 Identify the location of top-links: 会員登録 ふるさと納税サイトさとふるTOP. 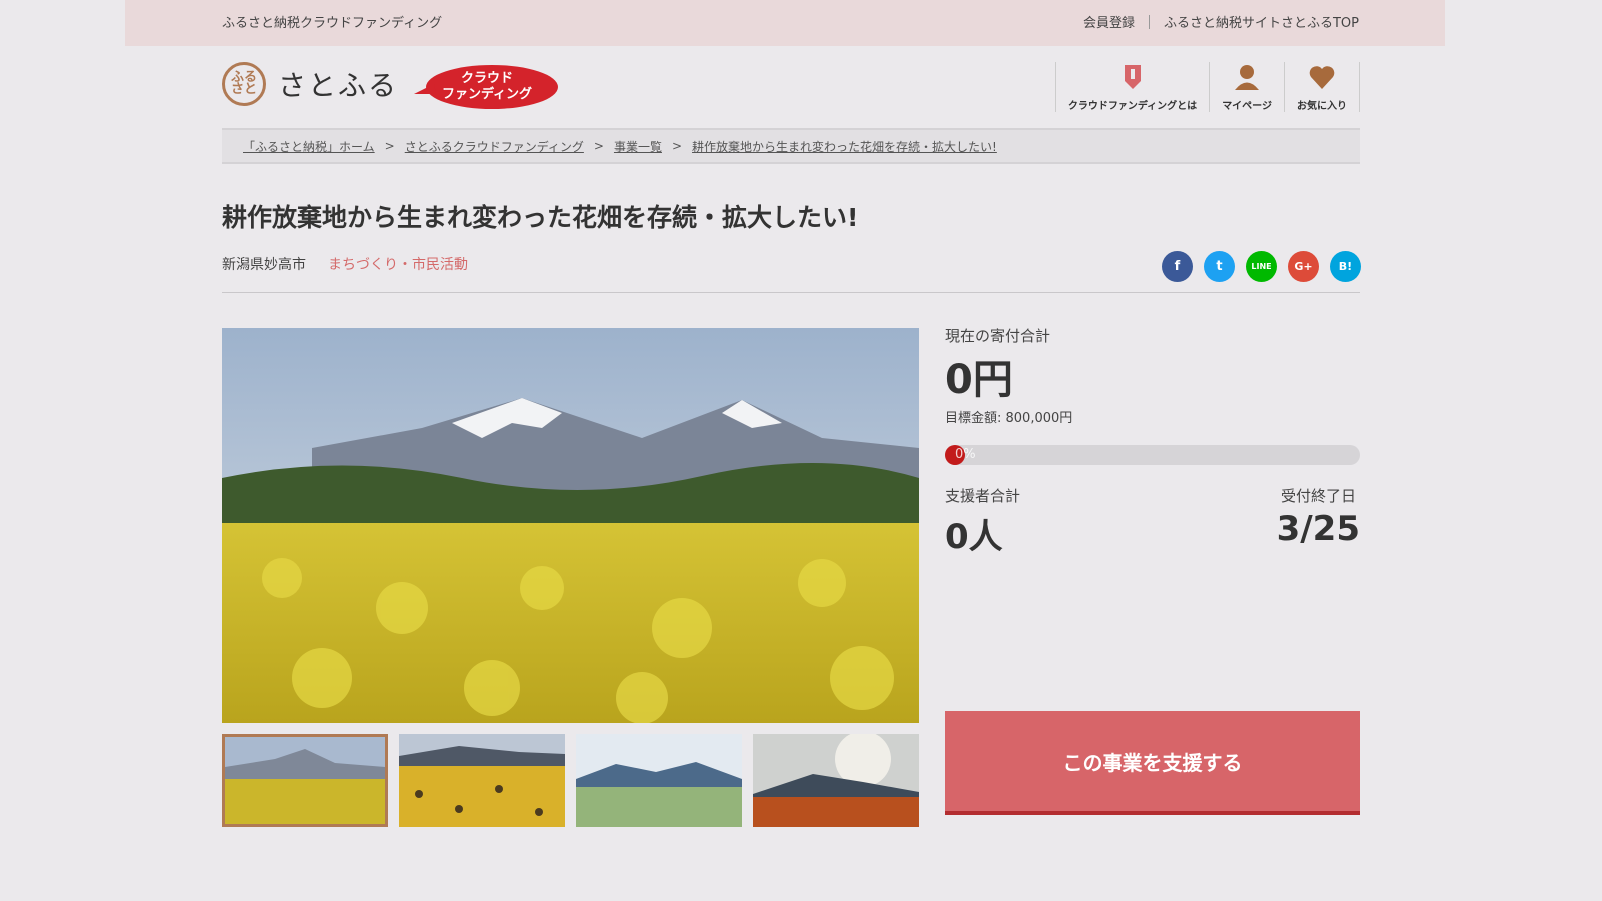
(1221, 21).